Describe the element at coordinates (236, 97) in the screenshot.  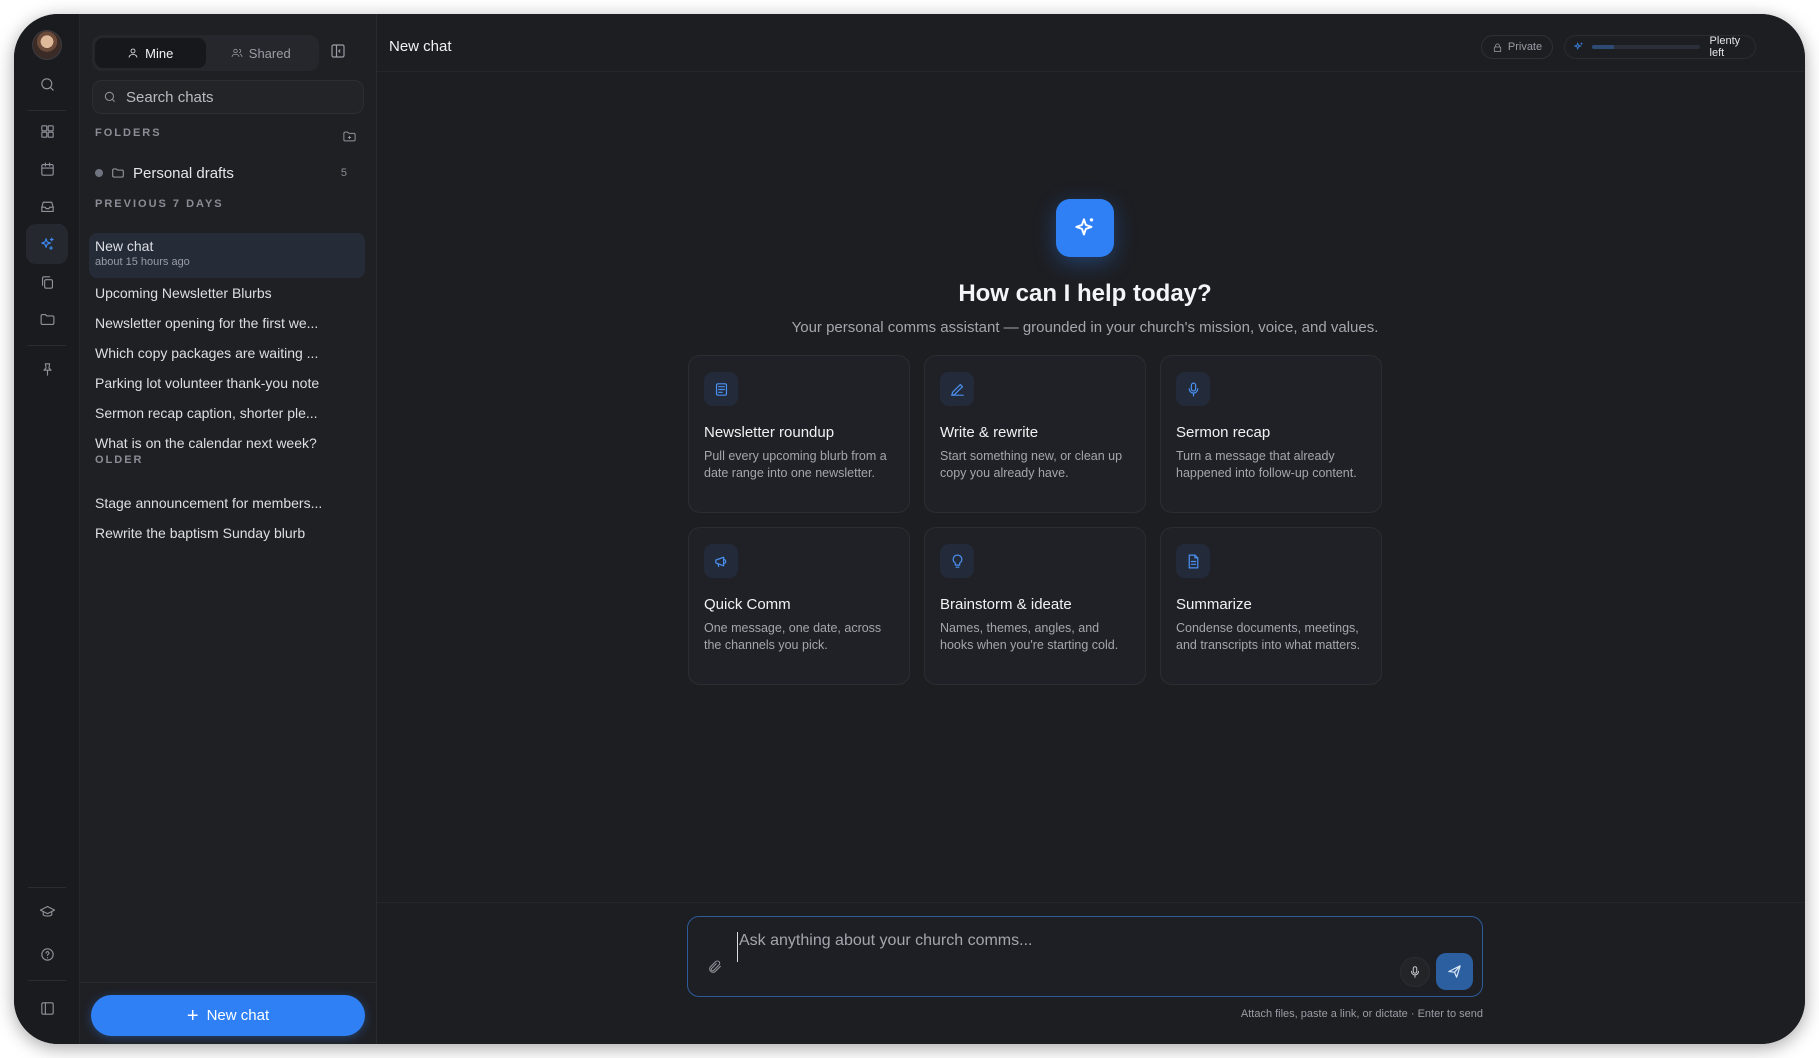
I see `search-input` at that location.